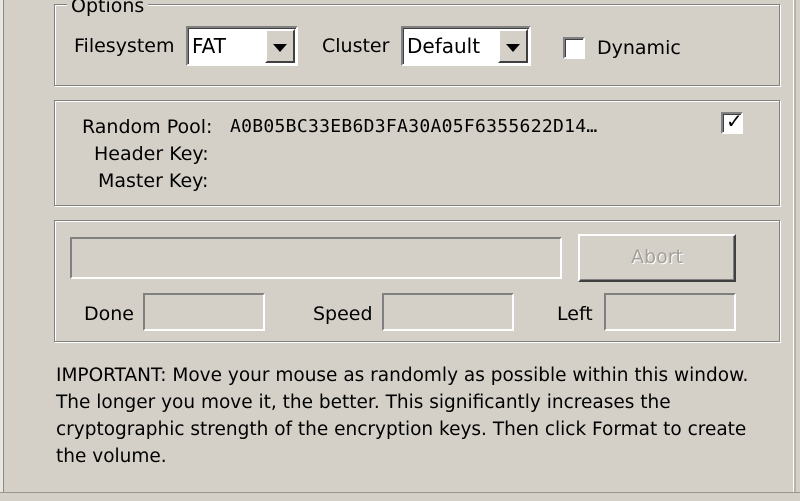 The width and height of the screenshot is (800, 501). I want to click on cluster-label: Cluster, so click(356, 46).